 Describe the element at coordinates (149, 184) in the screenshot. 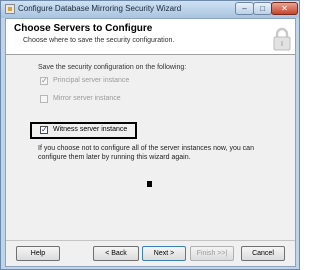

I see `cursor-marker` at that location.